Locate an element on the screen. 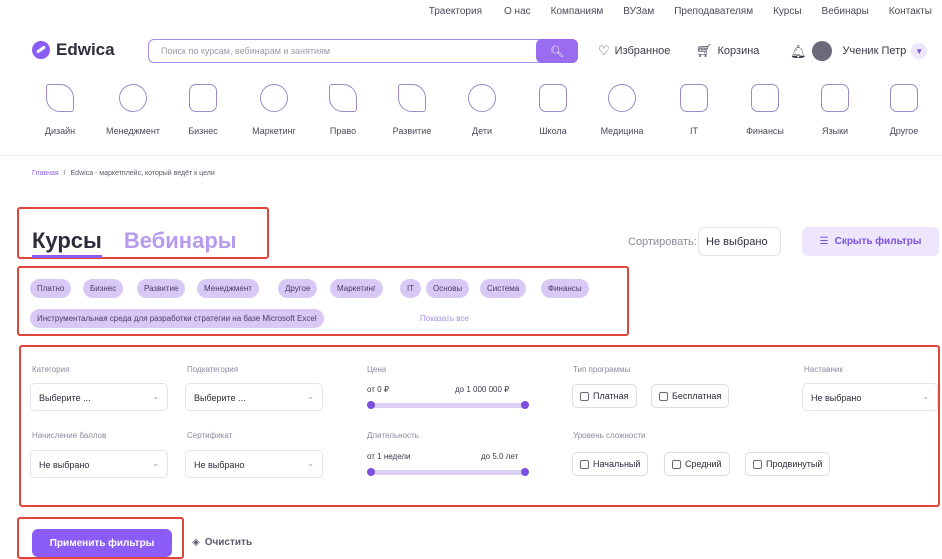 This screenshot has width=942, height=559. checkbox-label: Средний is located at coordinates (703, 464).